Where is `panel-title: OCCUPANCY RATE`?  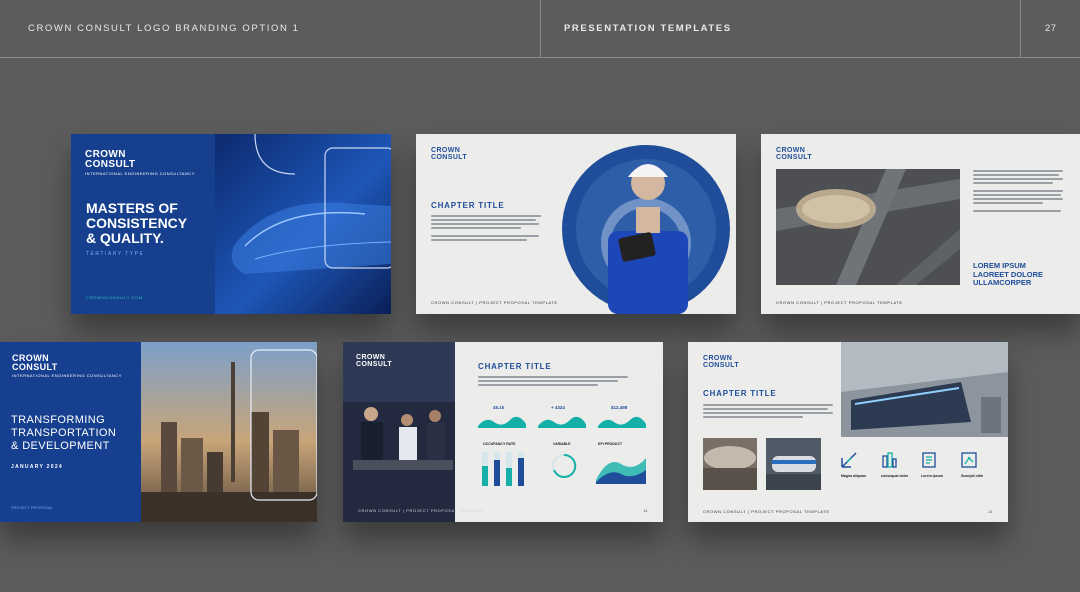
panel-title: OCCUPANCY RATE is located at coordinates (499, 444).